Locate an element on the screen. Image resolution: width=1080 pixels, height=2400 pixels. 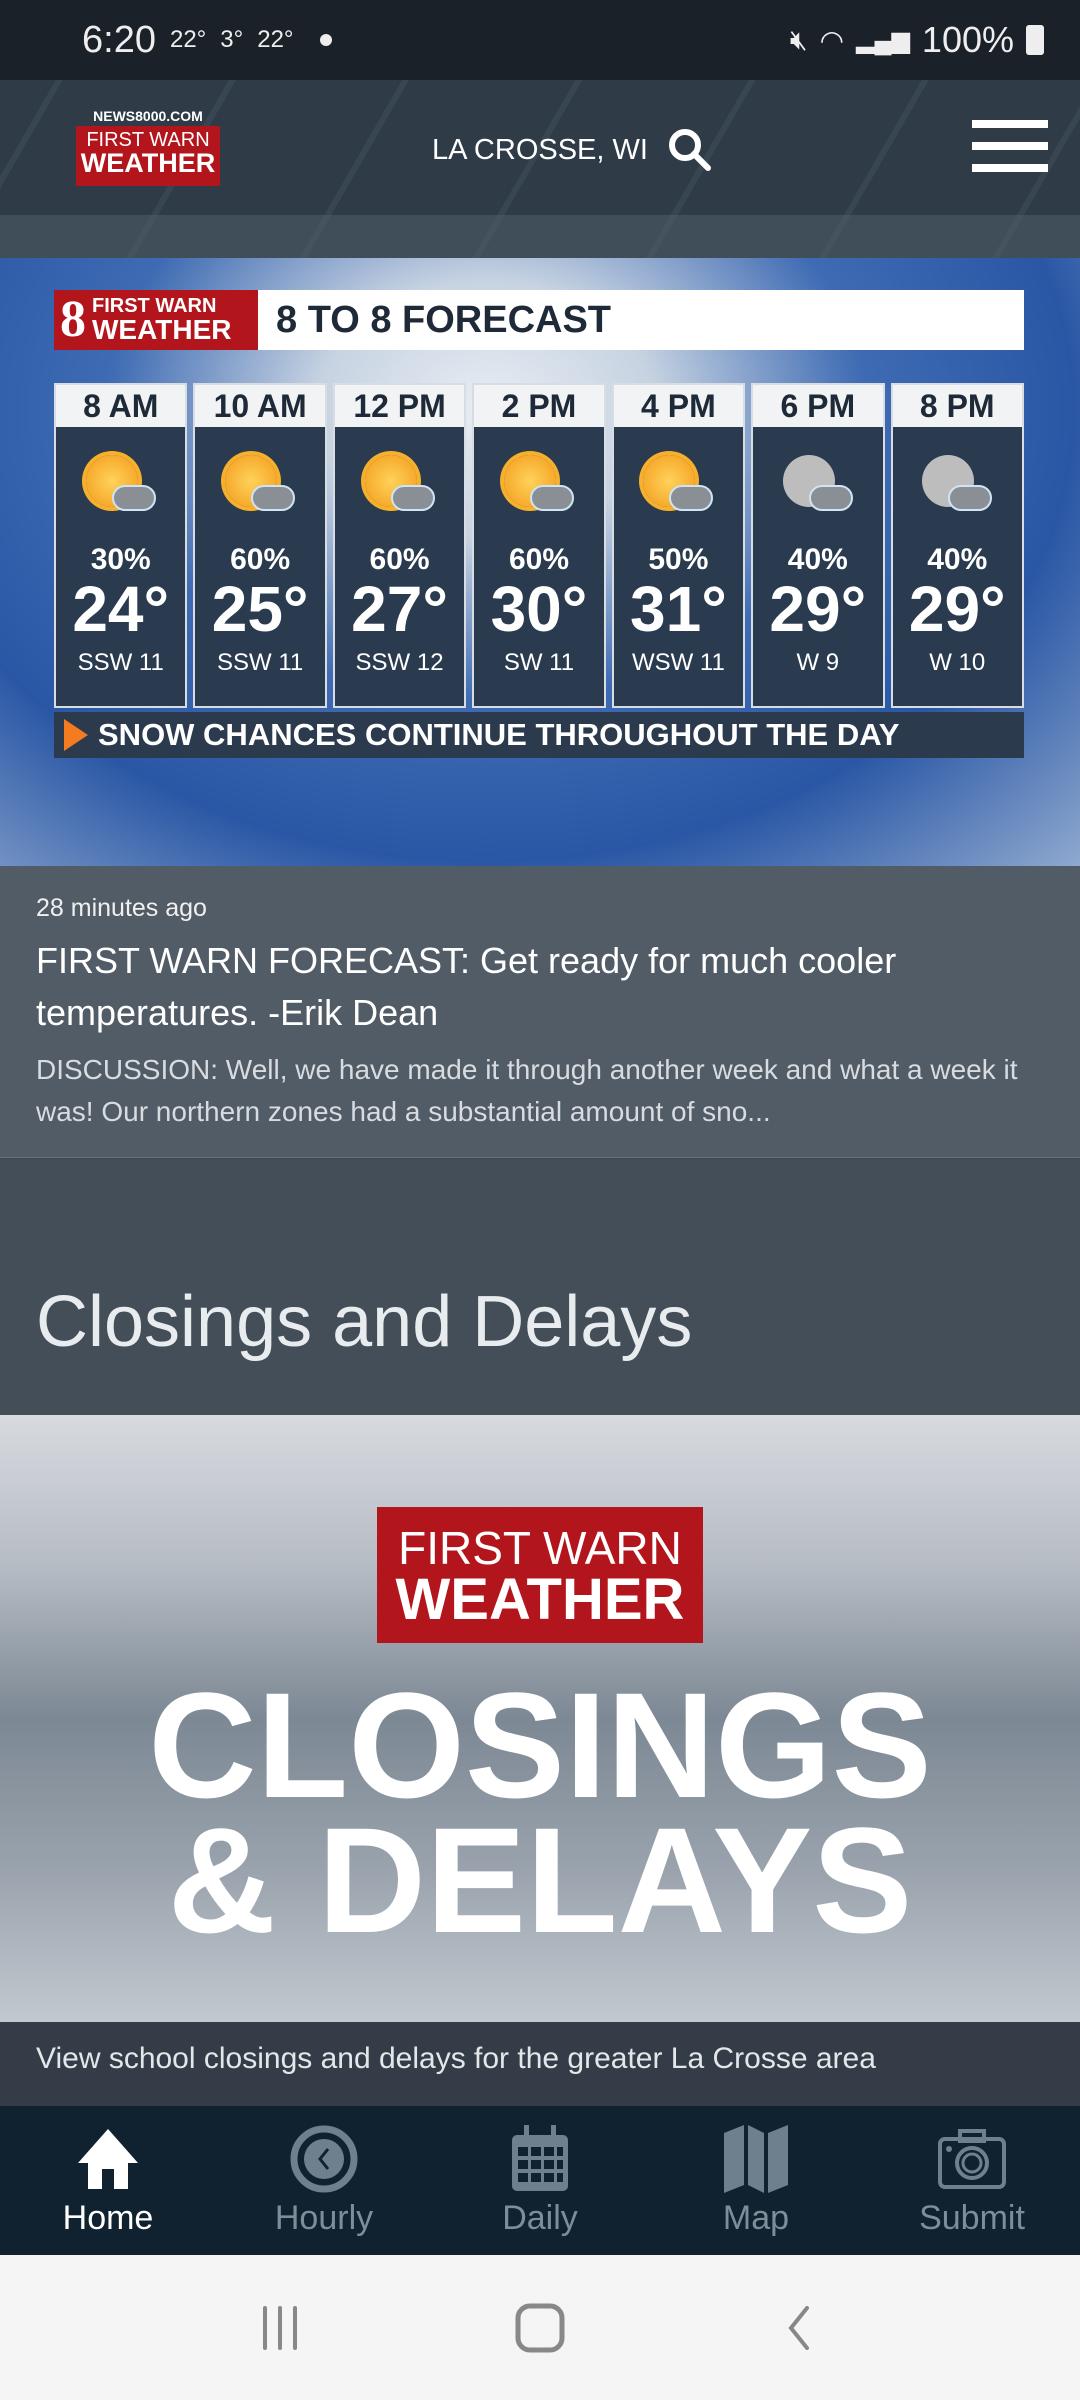
home-icon is located at coordinates (108, 2159).